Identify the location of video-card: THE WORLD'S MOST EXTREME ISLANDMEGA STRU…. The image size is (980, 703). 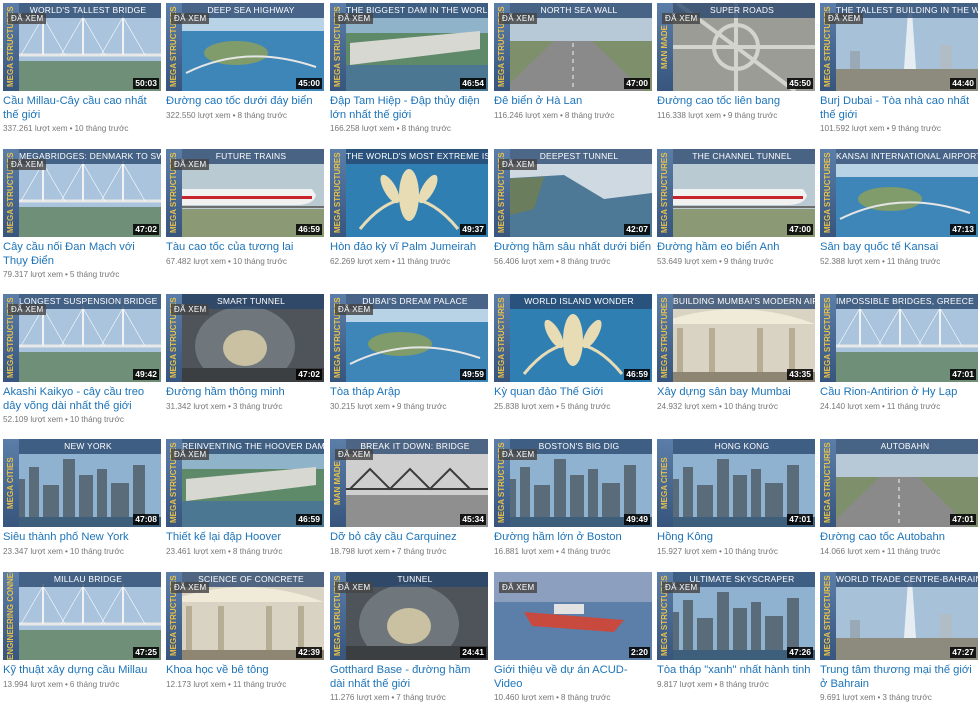
(409, 208).